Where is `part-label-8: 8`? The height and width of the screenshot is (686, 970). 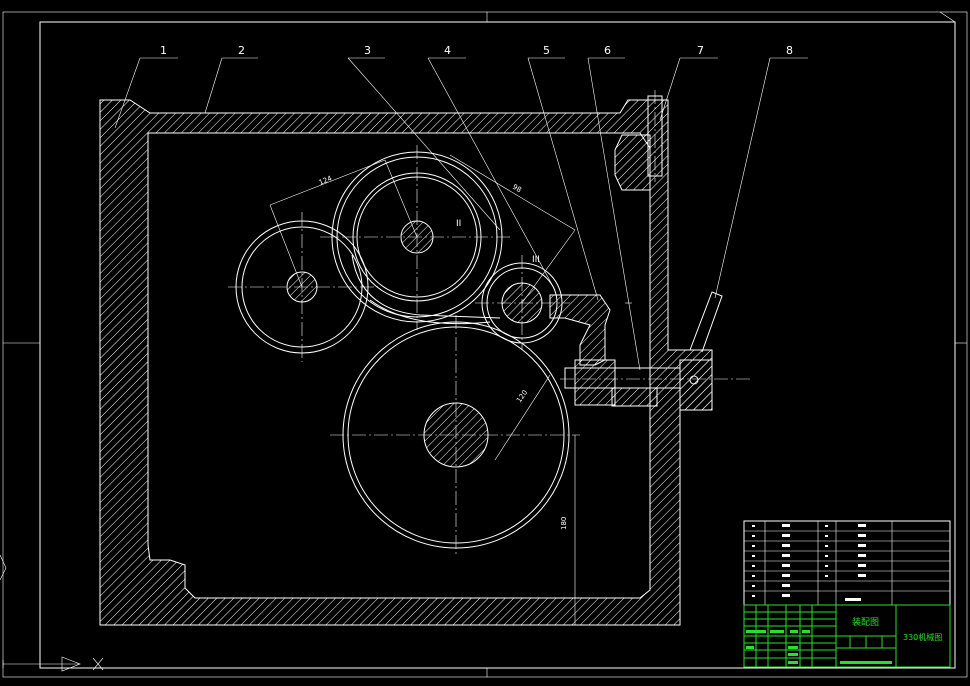
part-label-8: 8 is located at coordinates (789, 50).